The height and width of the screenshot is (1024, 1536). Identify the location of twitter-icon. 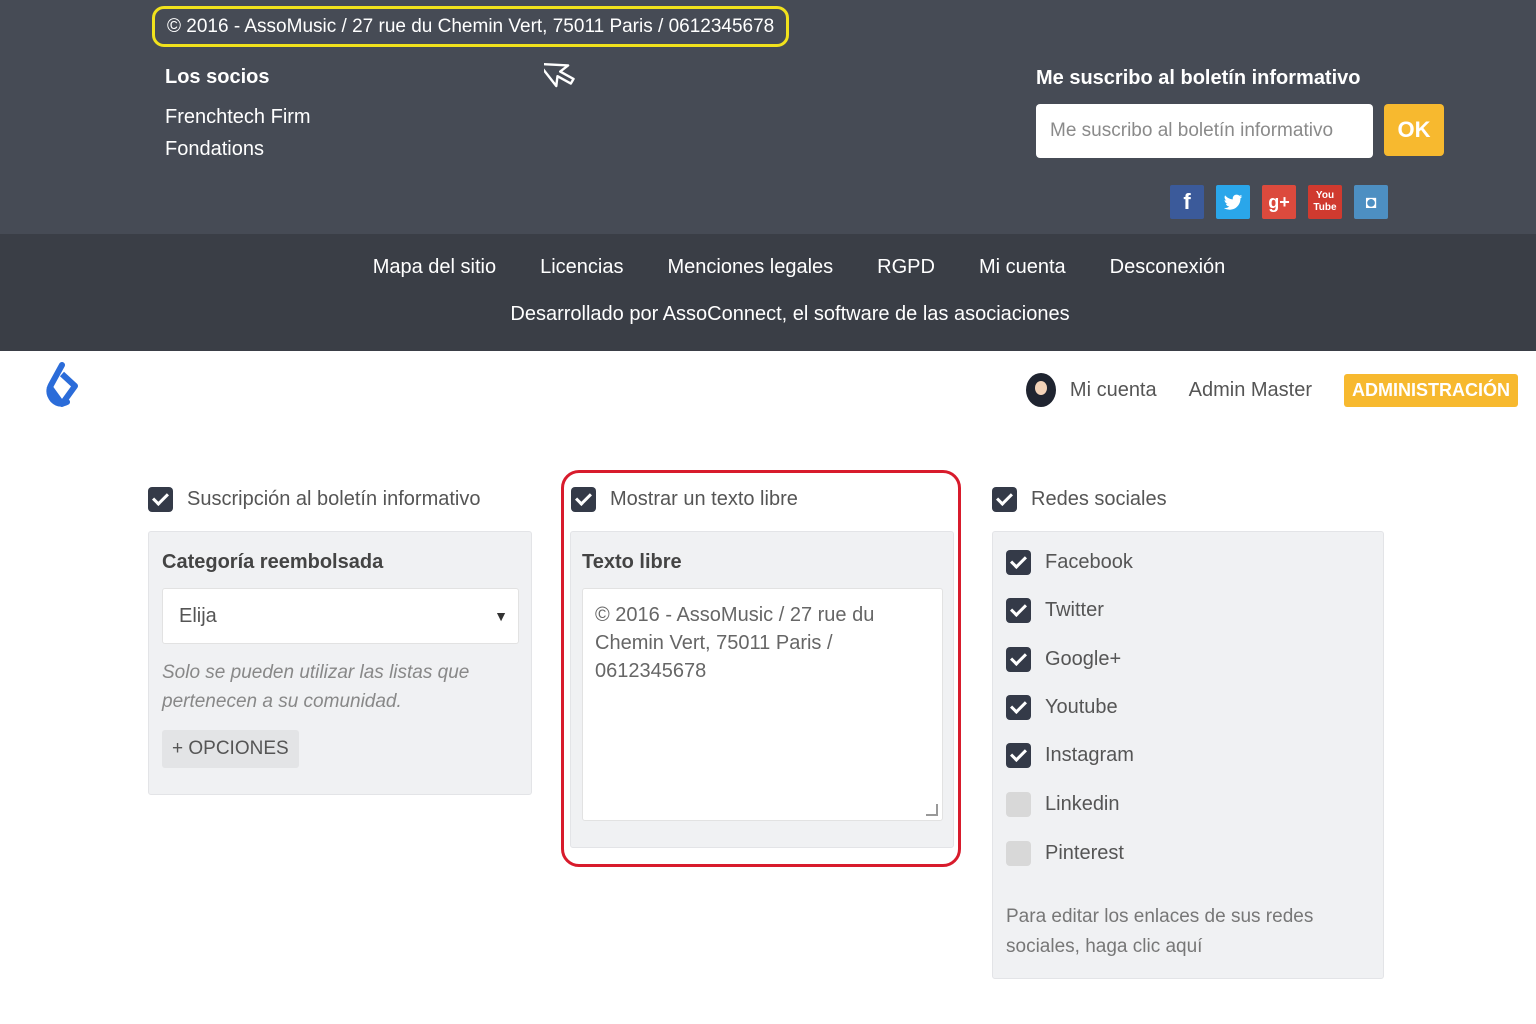
(1233, 202).